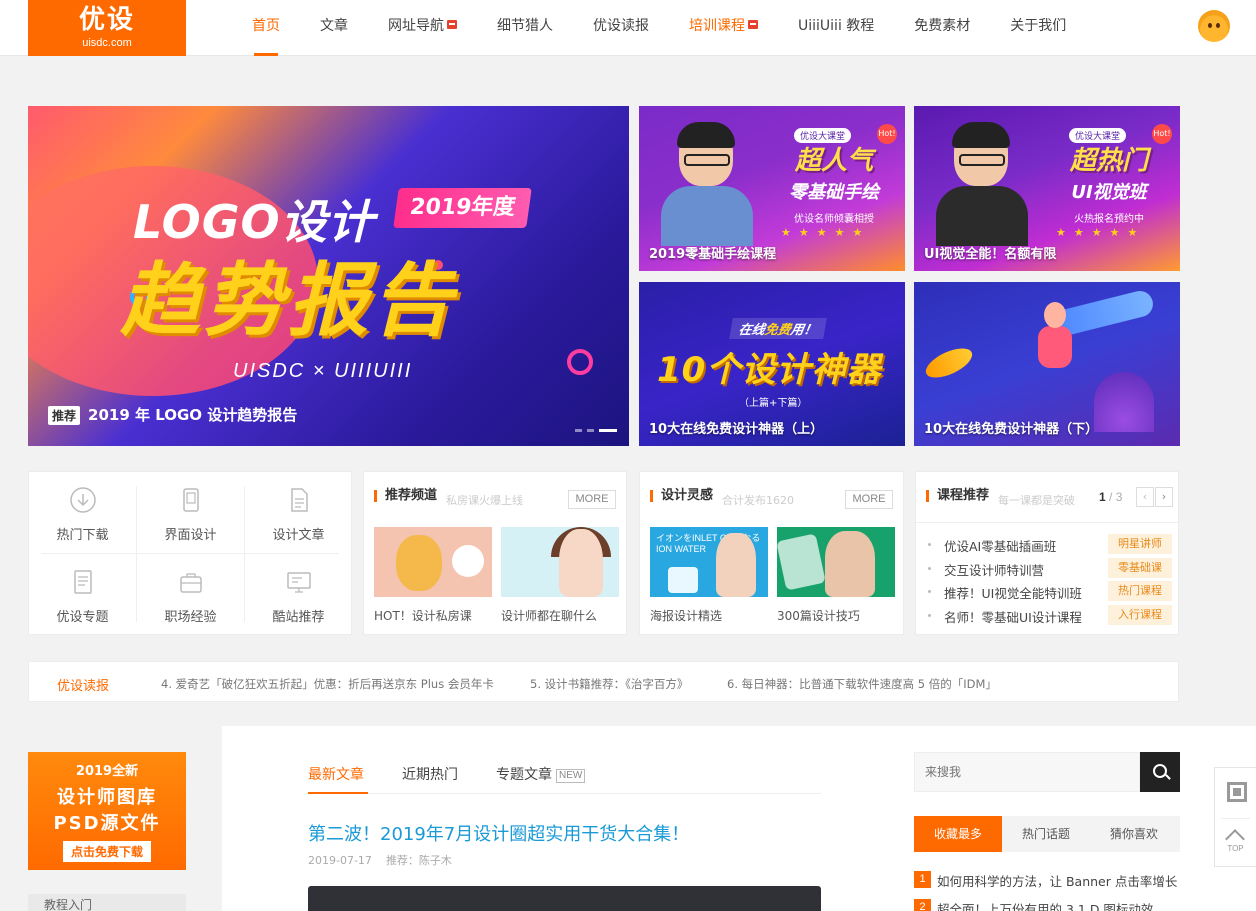 Image resolution: width=1256 pixels, height=911 pixels. I want to click on tab-hot-topics: 热门话题, so click(1046, 834).